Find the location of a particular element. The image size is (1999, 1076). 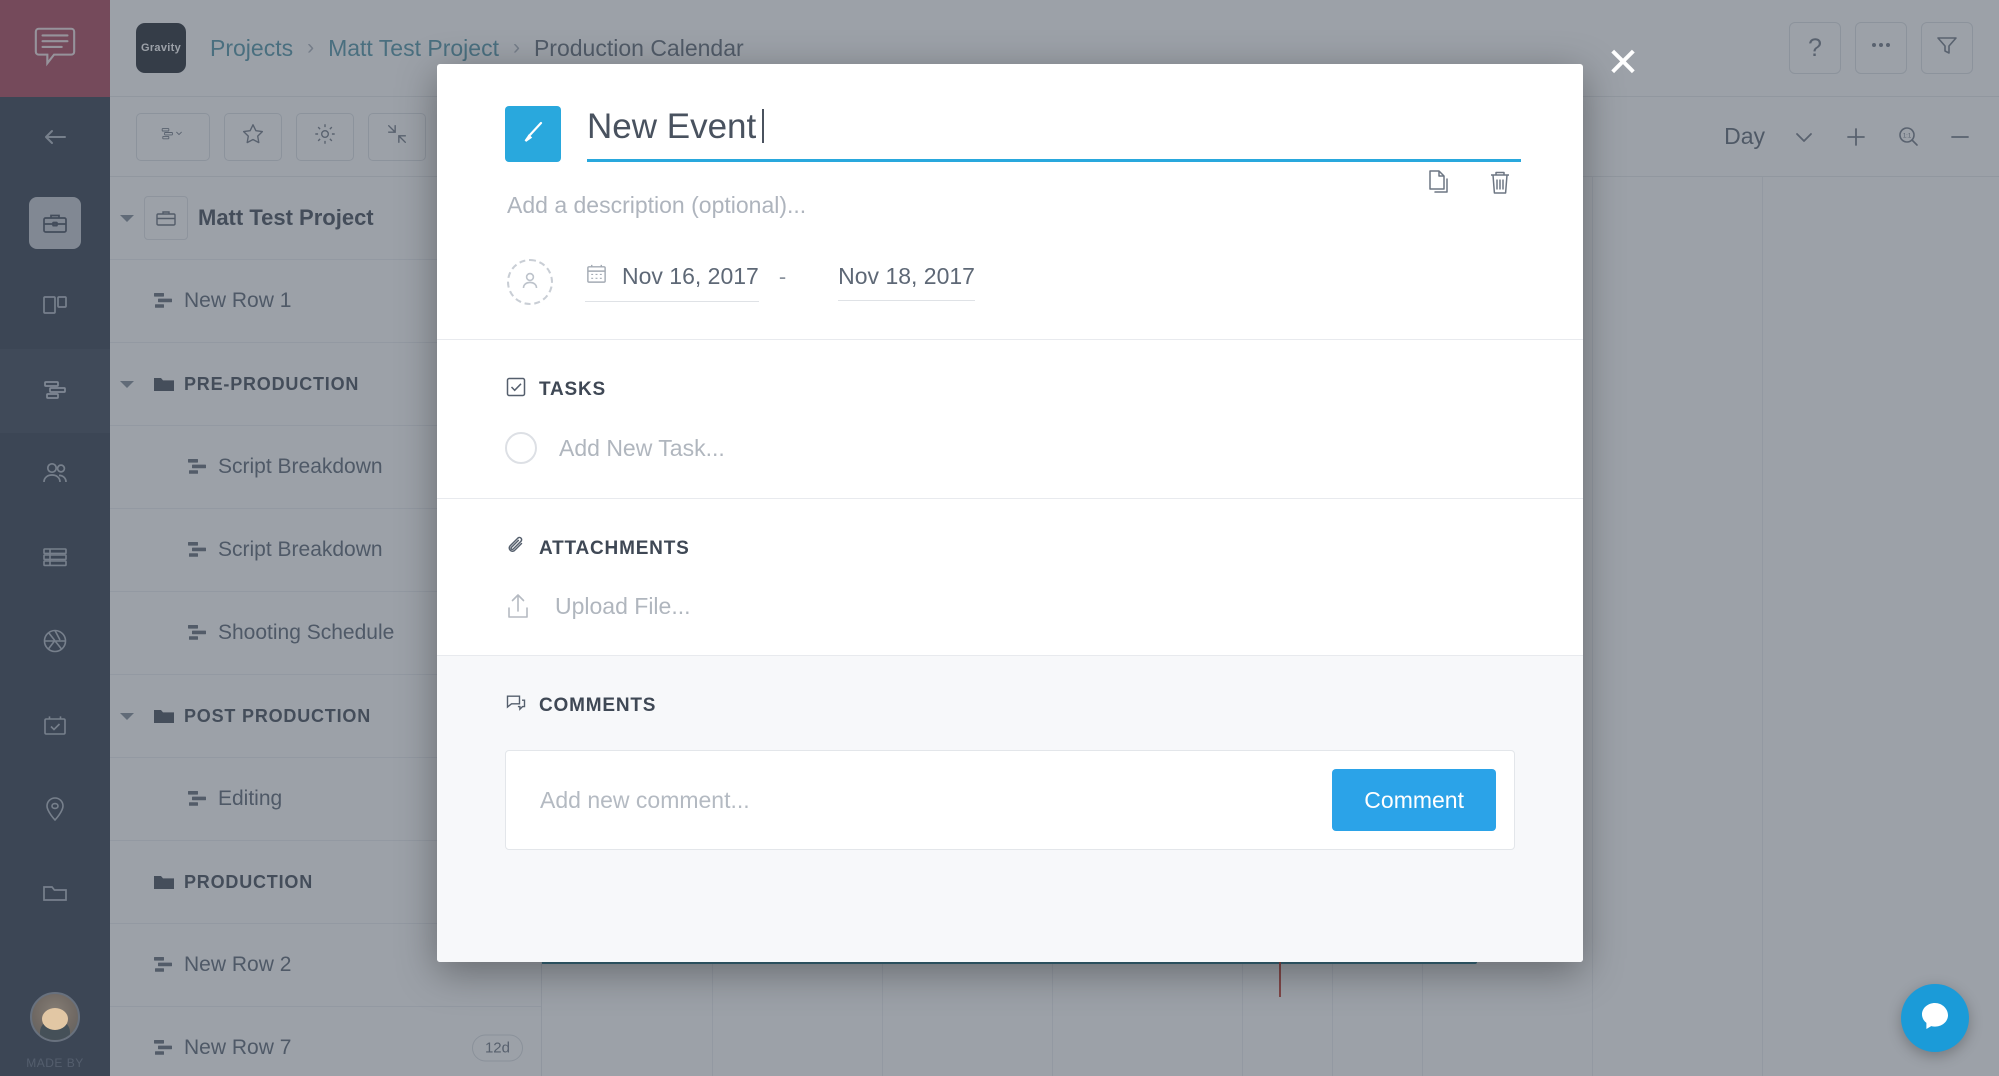

checkbox-icon is located at coordinates (522, 390).